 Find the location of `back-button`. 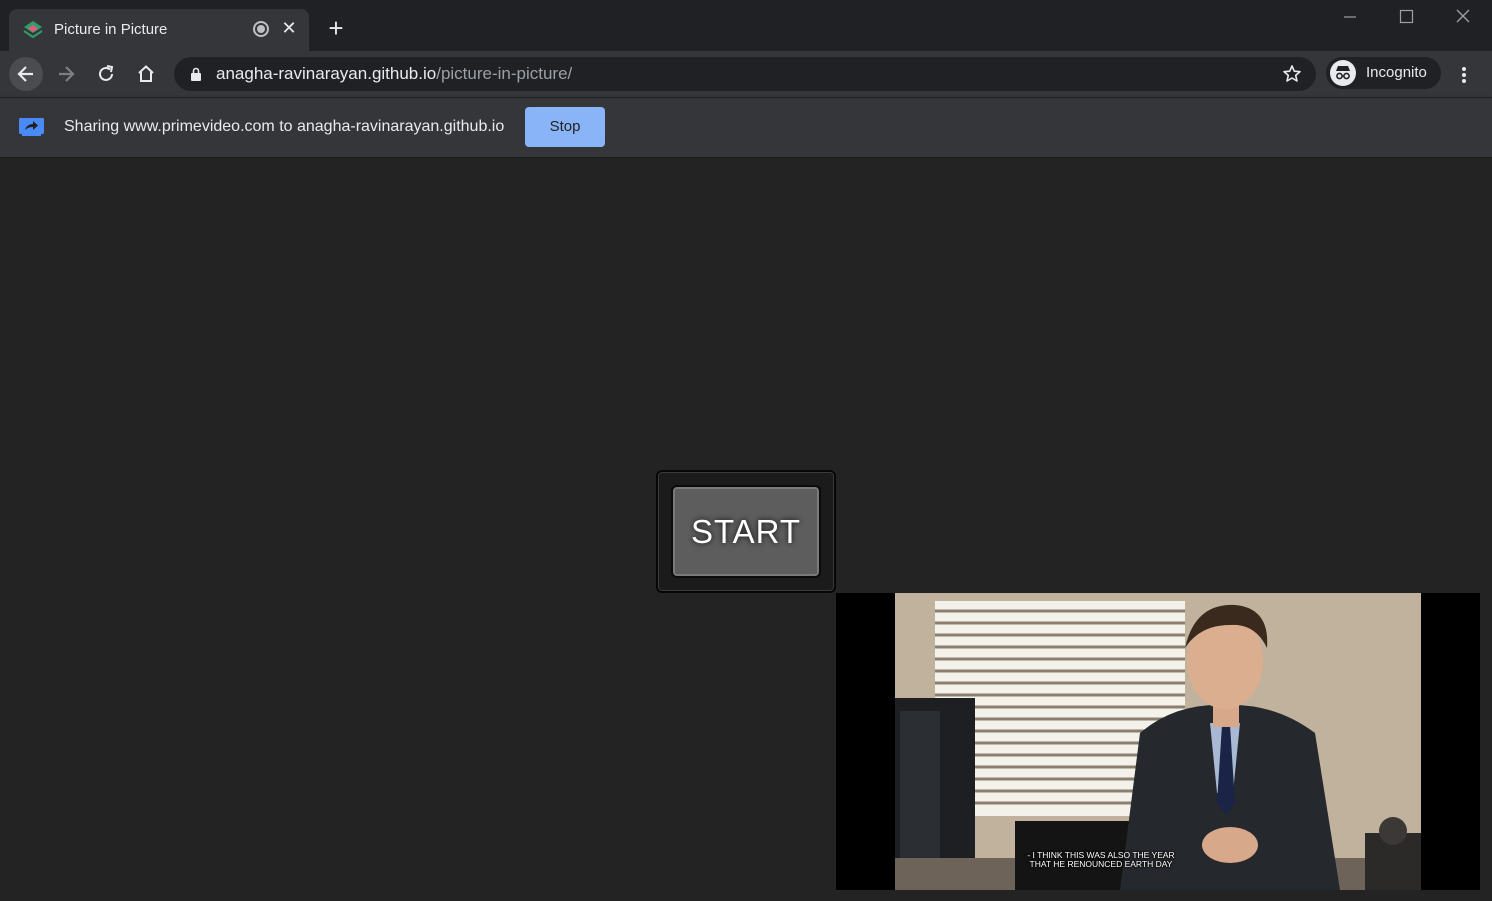

back-button is located at coordinates (26, 74).